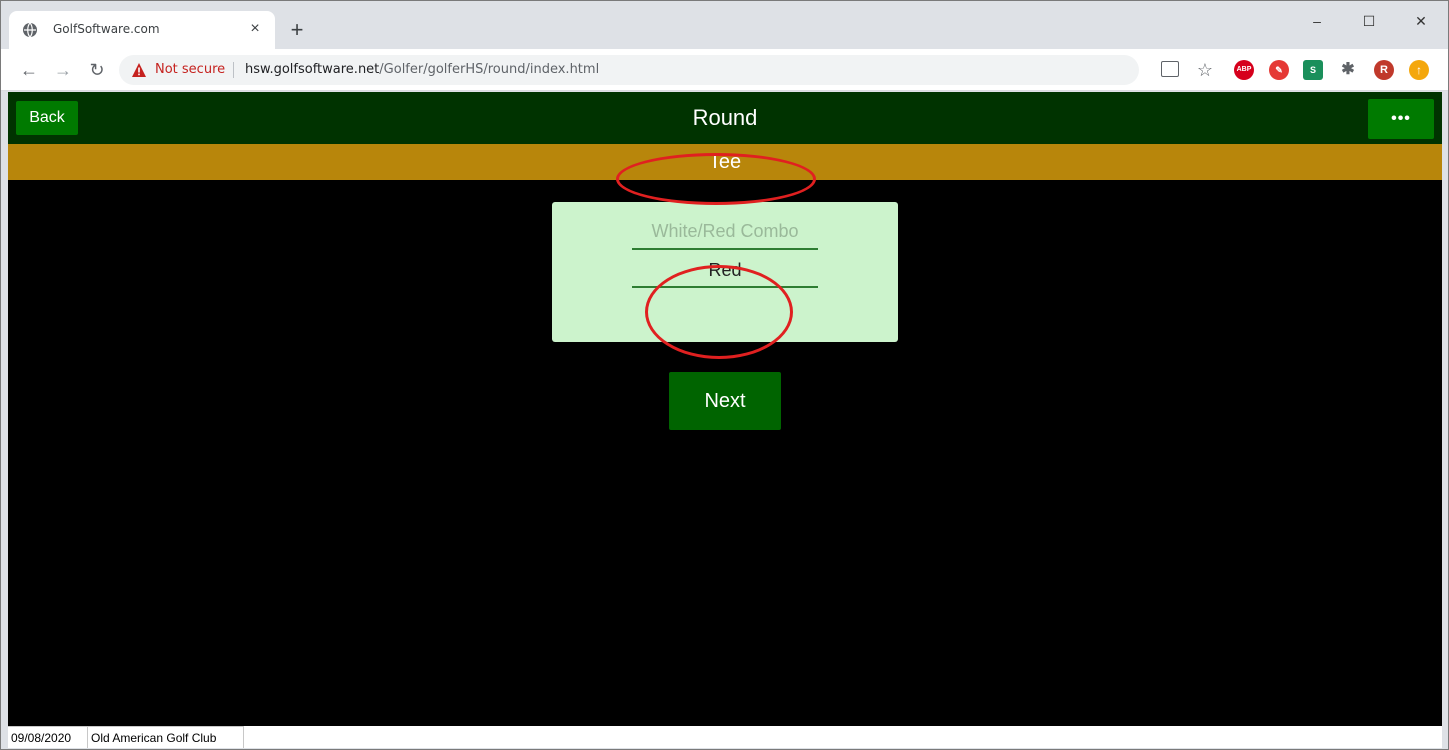 Image resolution: width=1449 pixels, height=750 pixels. What do you see at coordinates (1279, 70) in the screenshot?
I see `extension-icon: ✎` at bounding box center [1279, 70].